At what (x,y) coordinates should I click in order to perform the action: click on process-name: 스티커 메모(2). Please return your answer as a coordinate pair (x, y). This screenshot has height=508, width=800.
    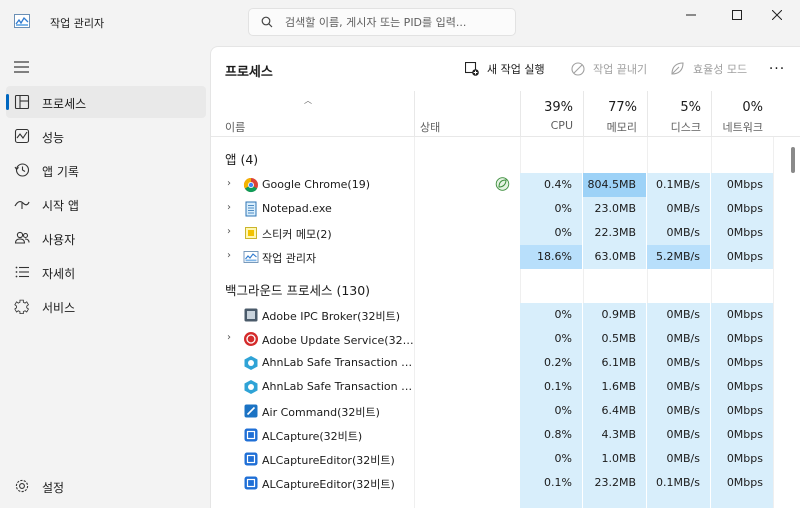
    Looking at the image, I should click on (297, 234).